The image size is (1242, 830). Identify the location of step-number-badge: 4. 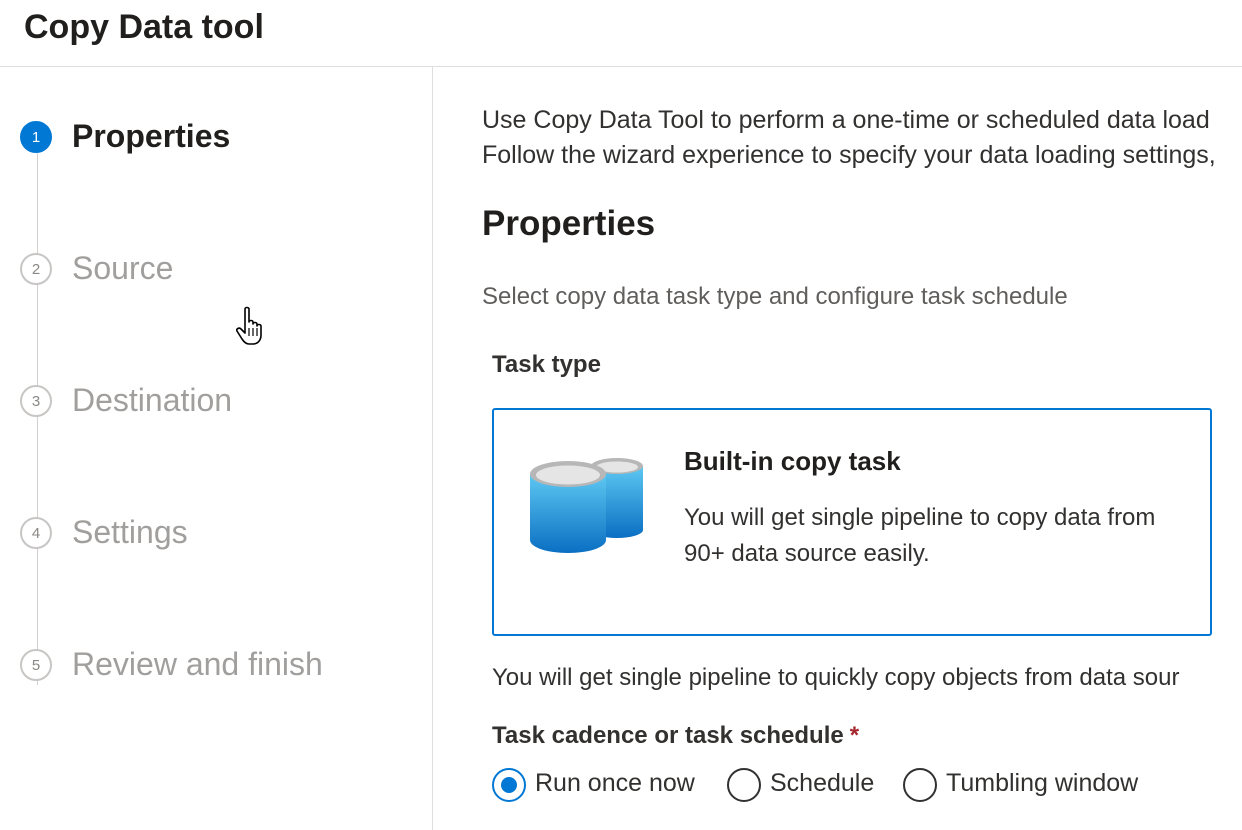
(36, 533).